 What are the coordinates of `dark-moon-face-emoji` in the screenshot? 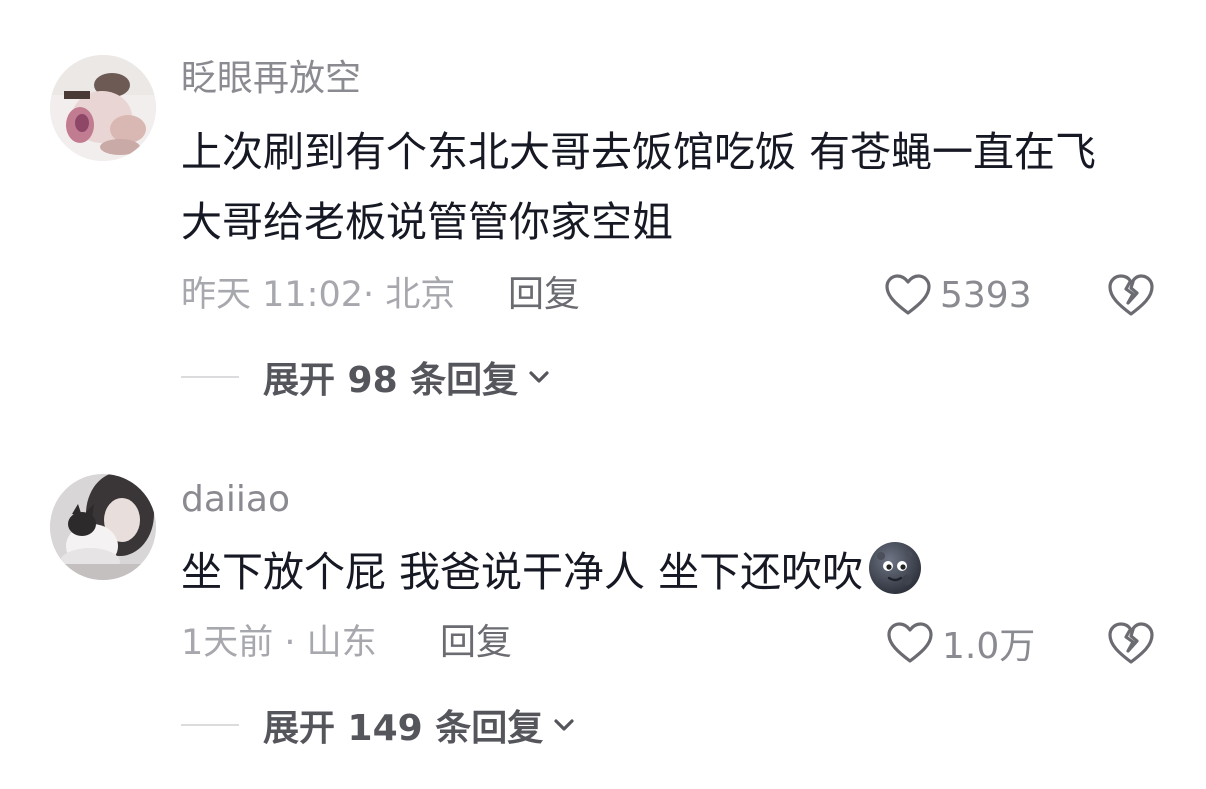 It's located at (895, 568).